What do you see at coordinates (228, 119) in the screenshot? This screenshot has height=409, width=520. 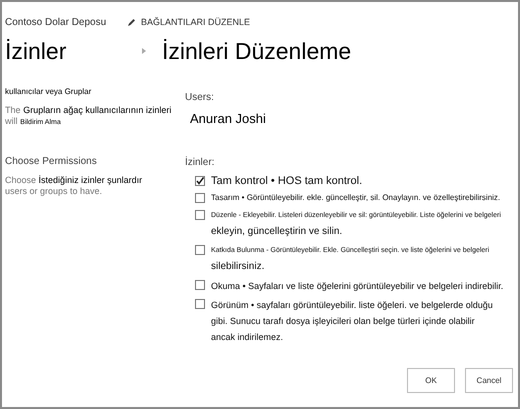 I see `user-name: Anuran Joshi` at bounding box center [228, 119].